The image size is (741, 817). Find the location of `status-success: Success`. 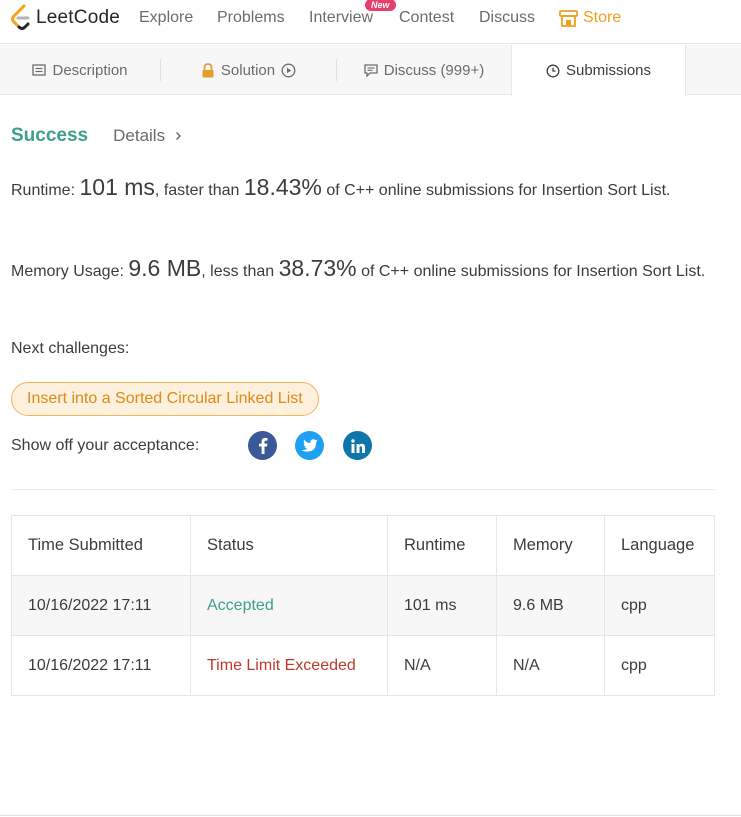

status-success: Success is located at coordinates (50, 135).